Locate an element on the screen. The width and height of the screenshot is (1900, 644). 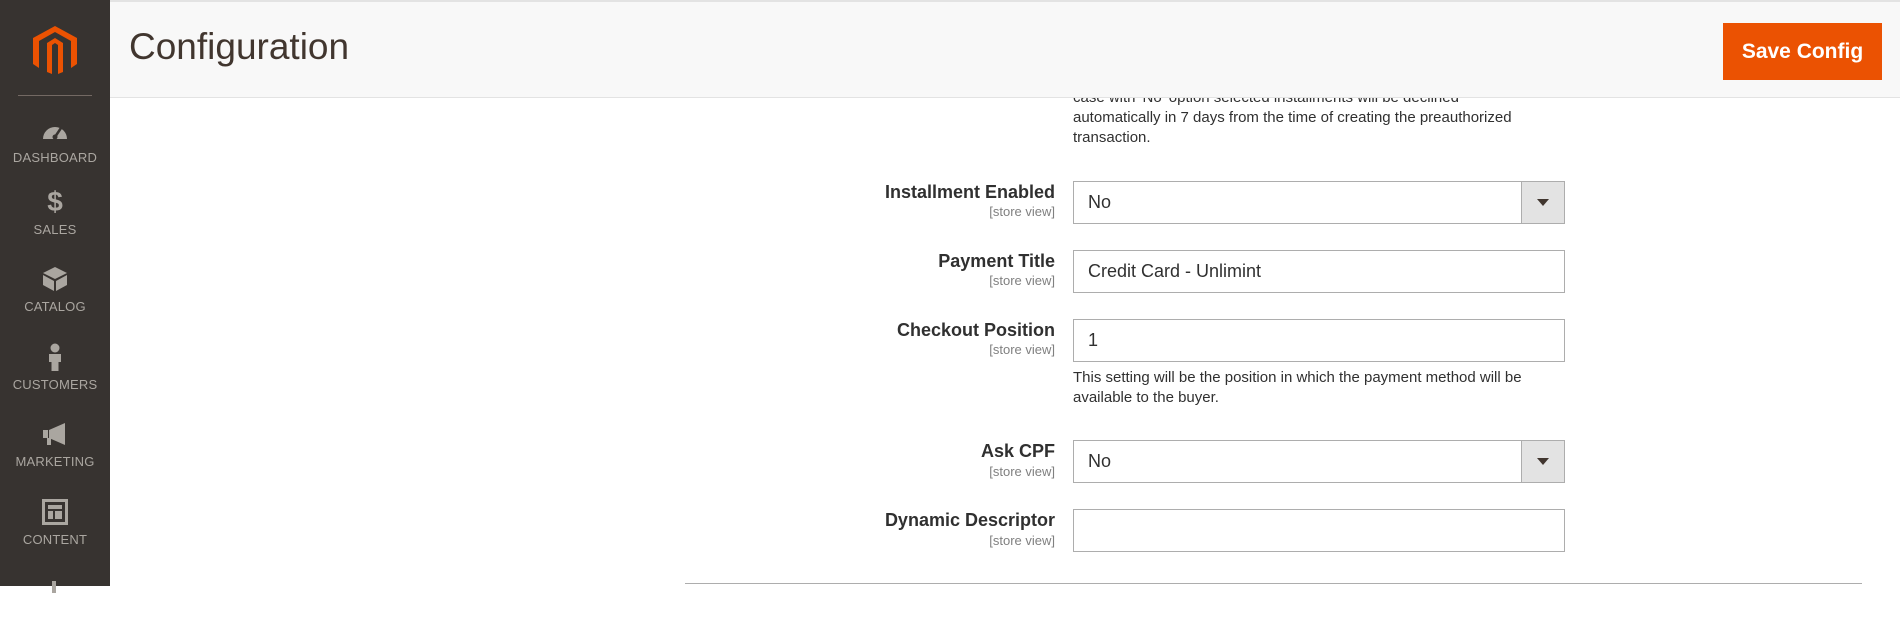
page-title: Configuration is located at coordinates (239, 46).